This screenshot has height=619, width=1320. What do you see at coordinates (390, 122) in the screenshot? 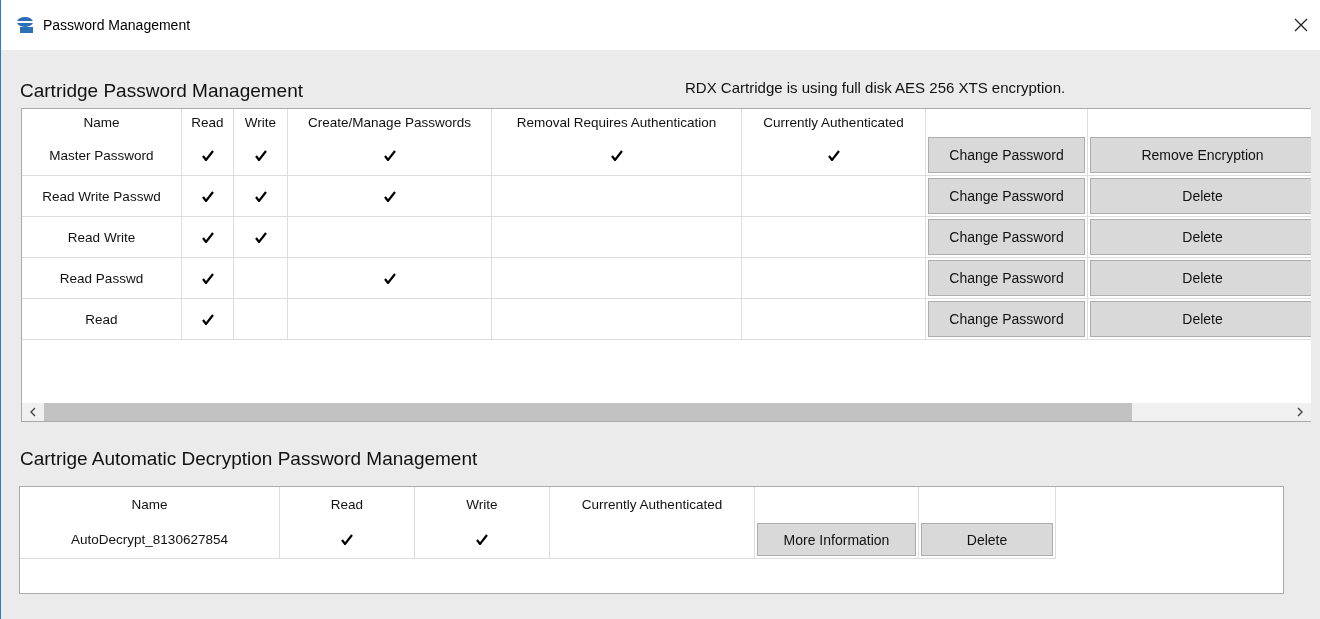
I see `column-header: Create/Manage Passwords` at bounding box center [390, 122].